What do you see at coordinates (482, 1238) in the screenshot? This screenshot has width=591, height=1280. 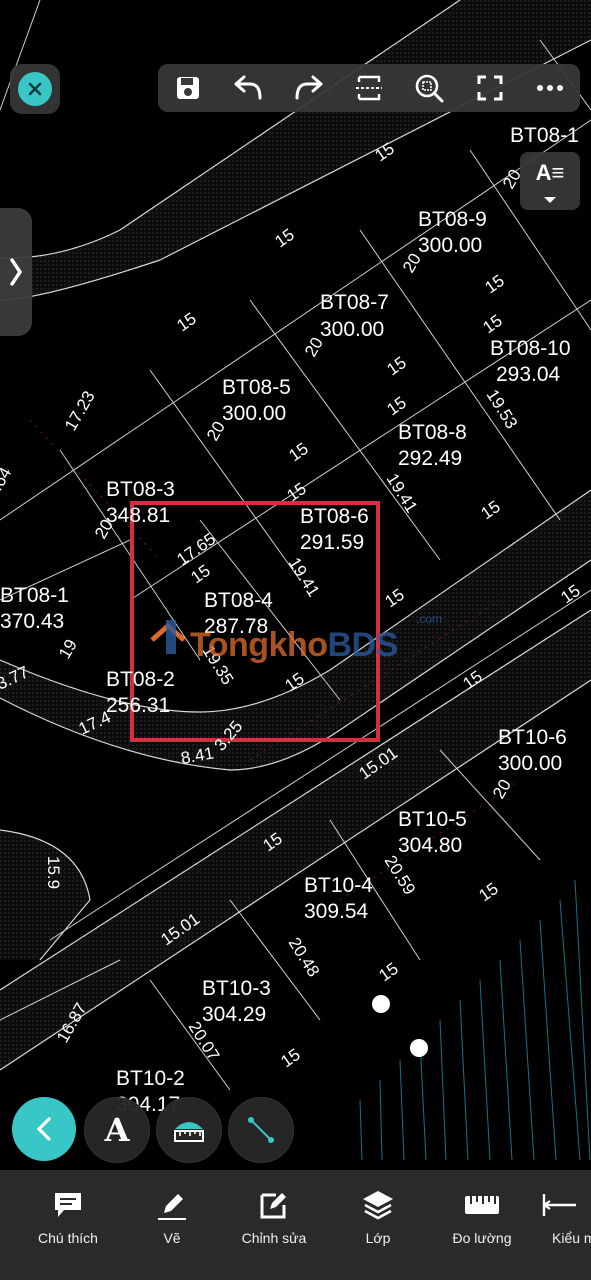 I see `nav-label: Đo lường` at bounding box center [482, 1238].